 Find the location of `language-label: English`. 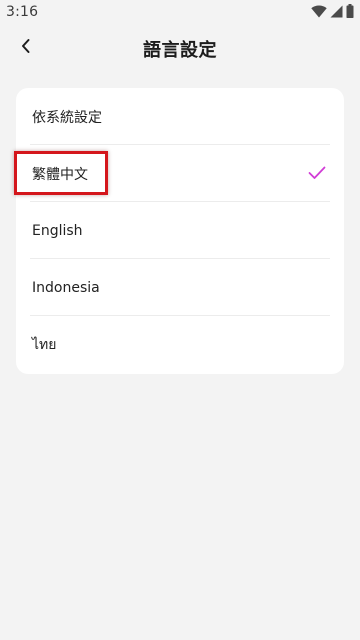

language-label: English is located at coordinates (57, 230).